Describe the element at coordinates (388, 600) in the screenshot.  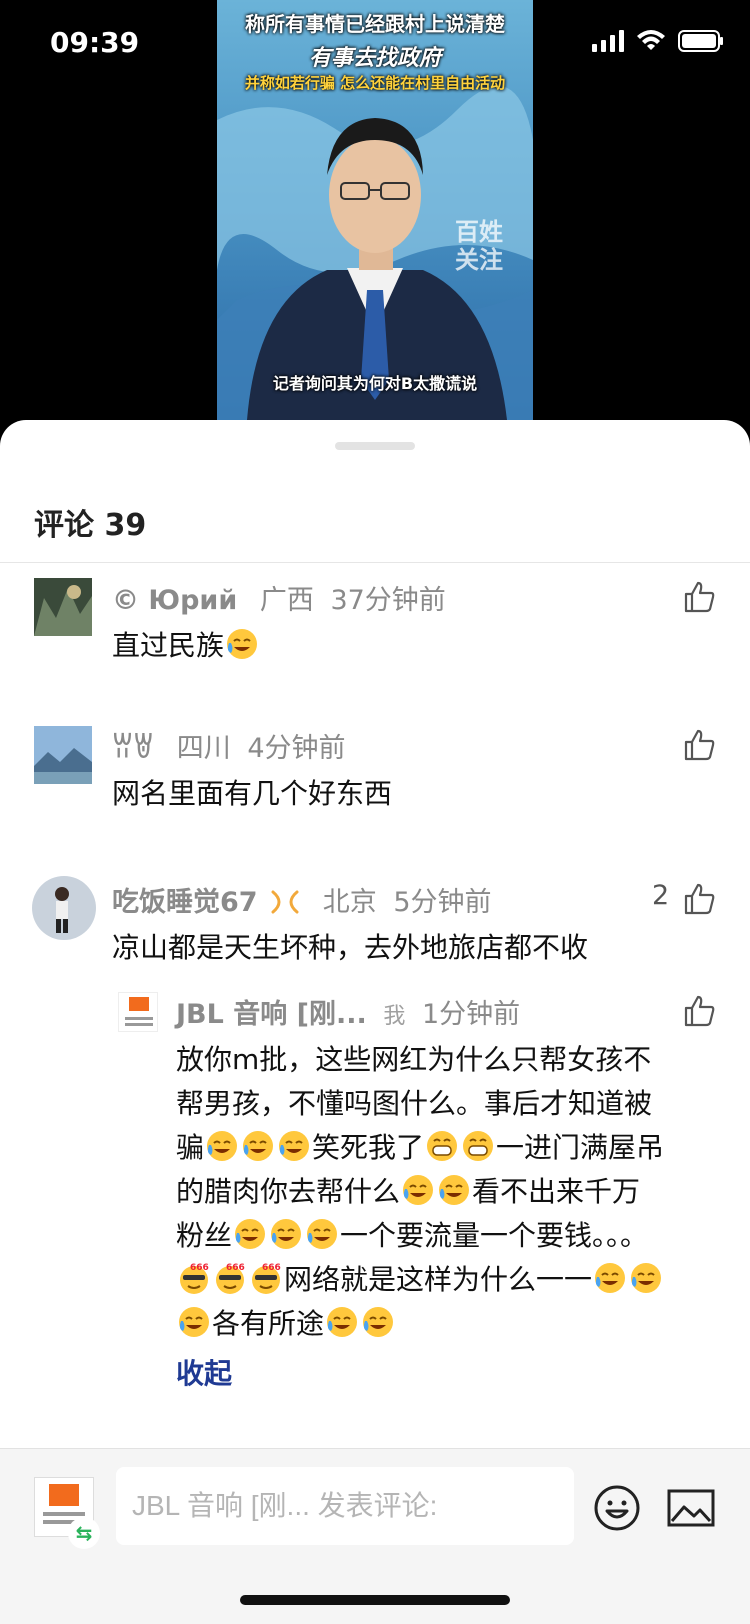
I see `comment-time: 37分钟前` at that location.